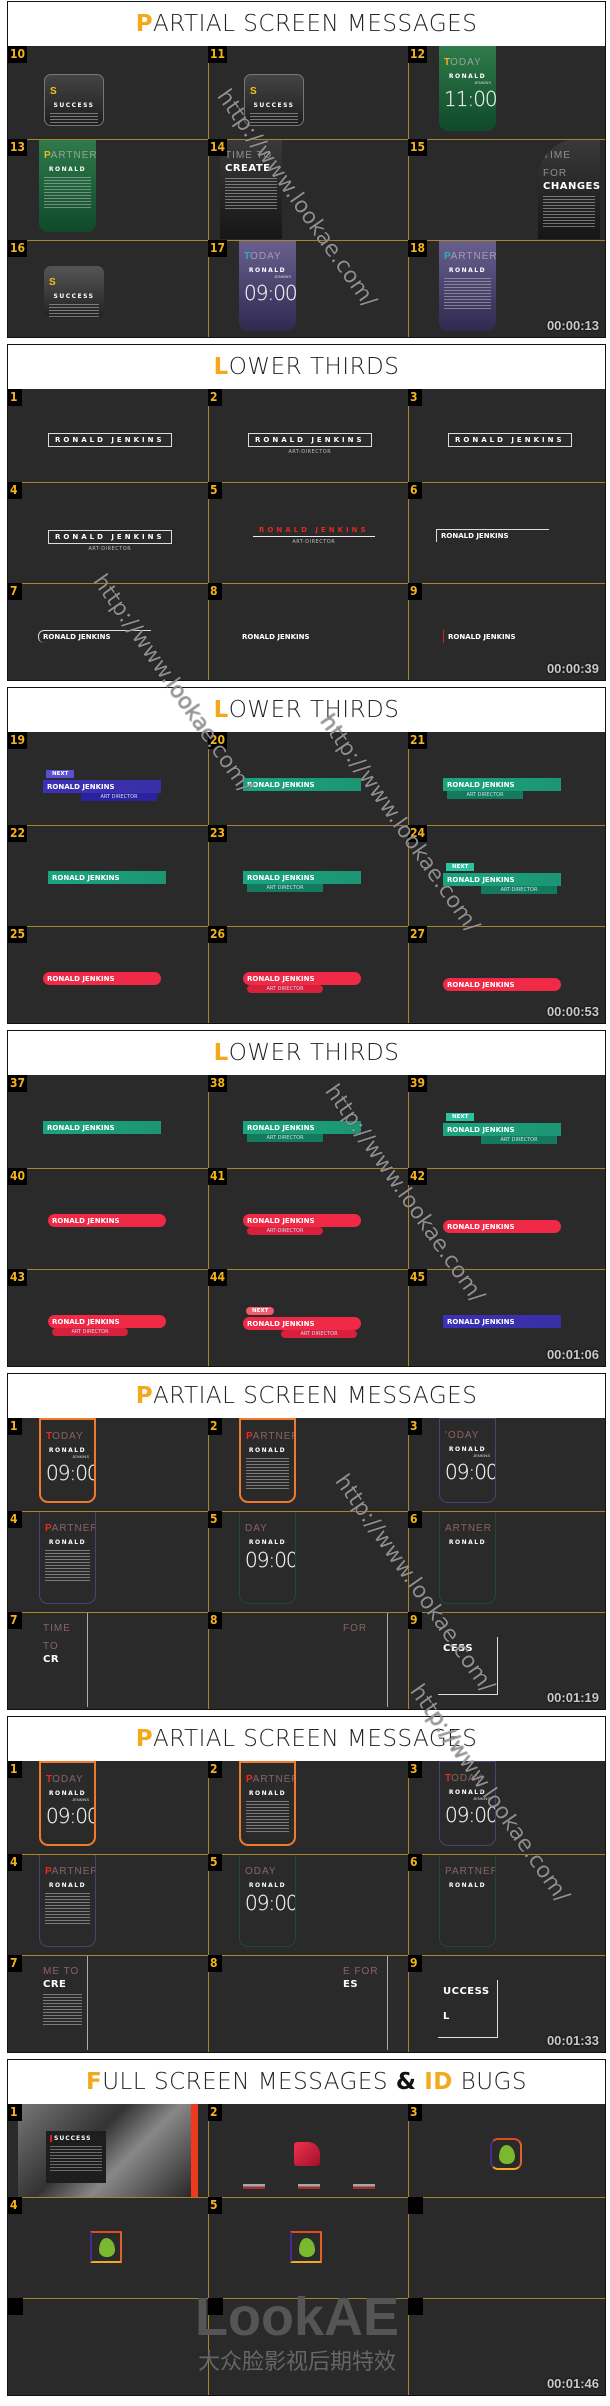 The width and height of the screenshot is (610, 2406). What do you see at coordinates (108, 974) in the screenshot?
I see `thumbnail-cell: 25 RONALD JENKINS` at bounding box center [108, 974].